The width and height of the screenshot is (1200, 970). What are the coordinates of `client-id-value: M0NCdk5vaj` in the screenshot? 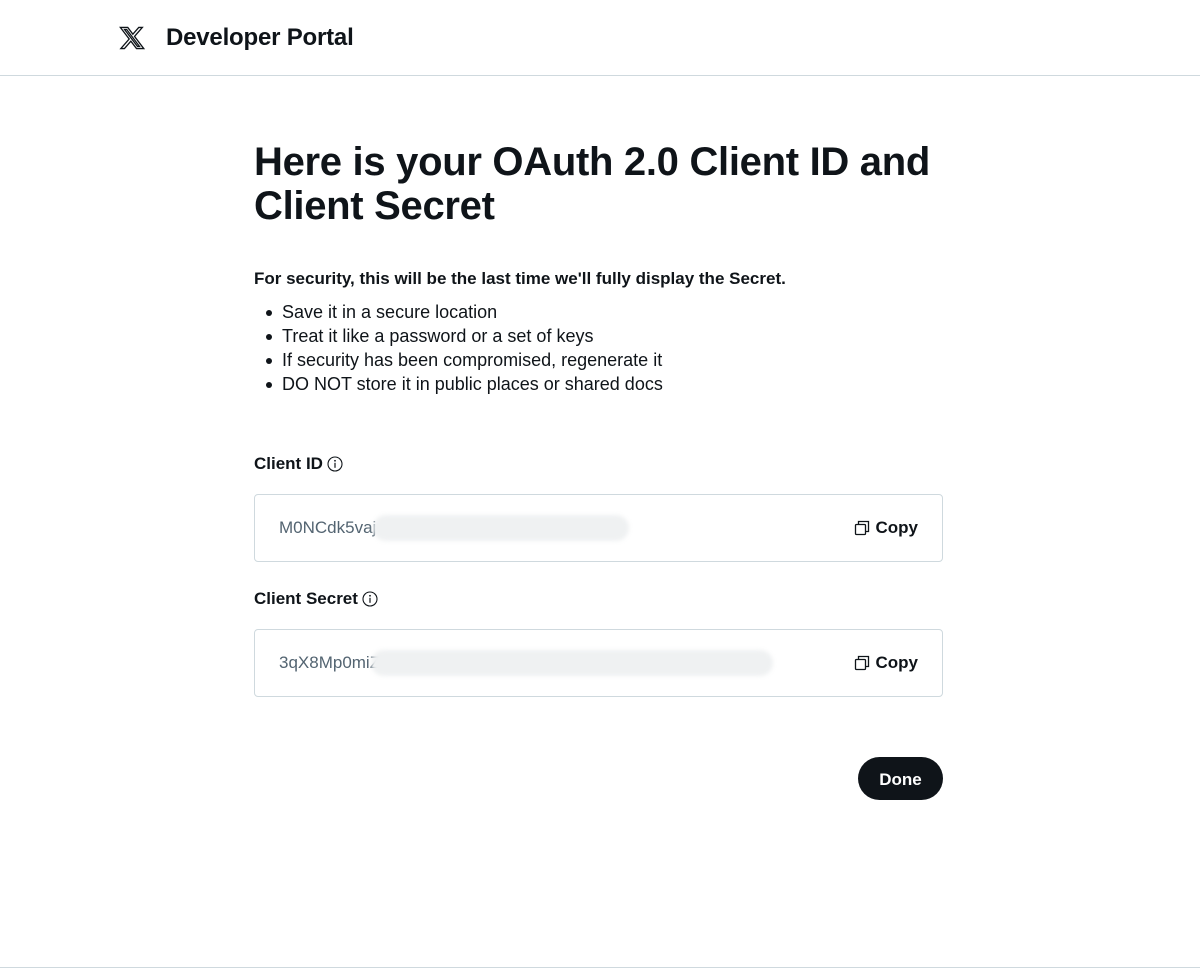 It's located at (328, 527).